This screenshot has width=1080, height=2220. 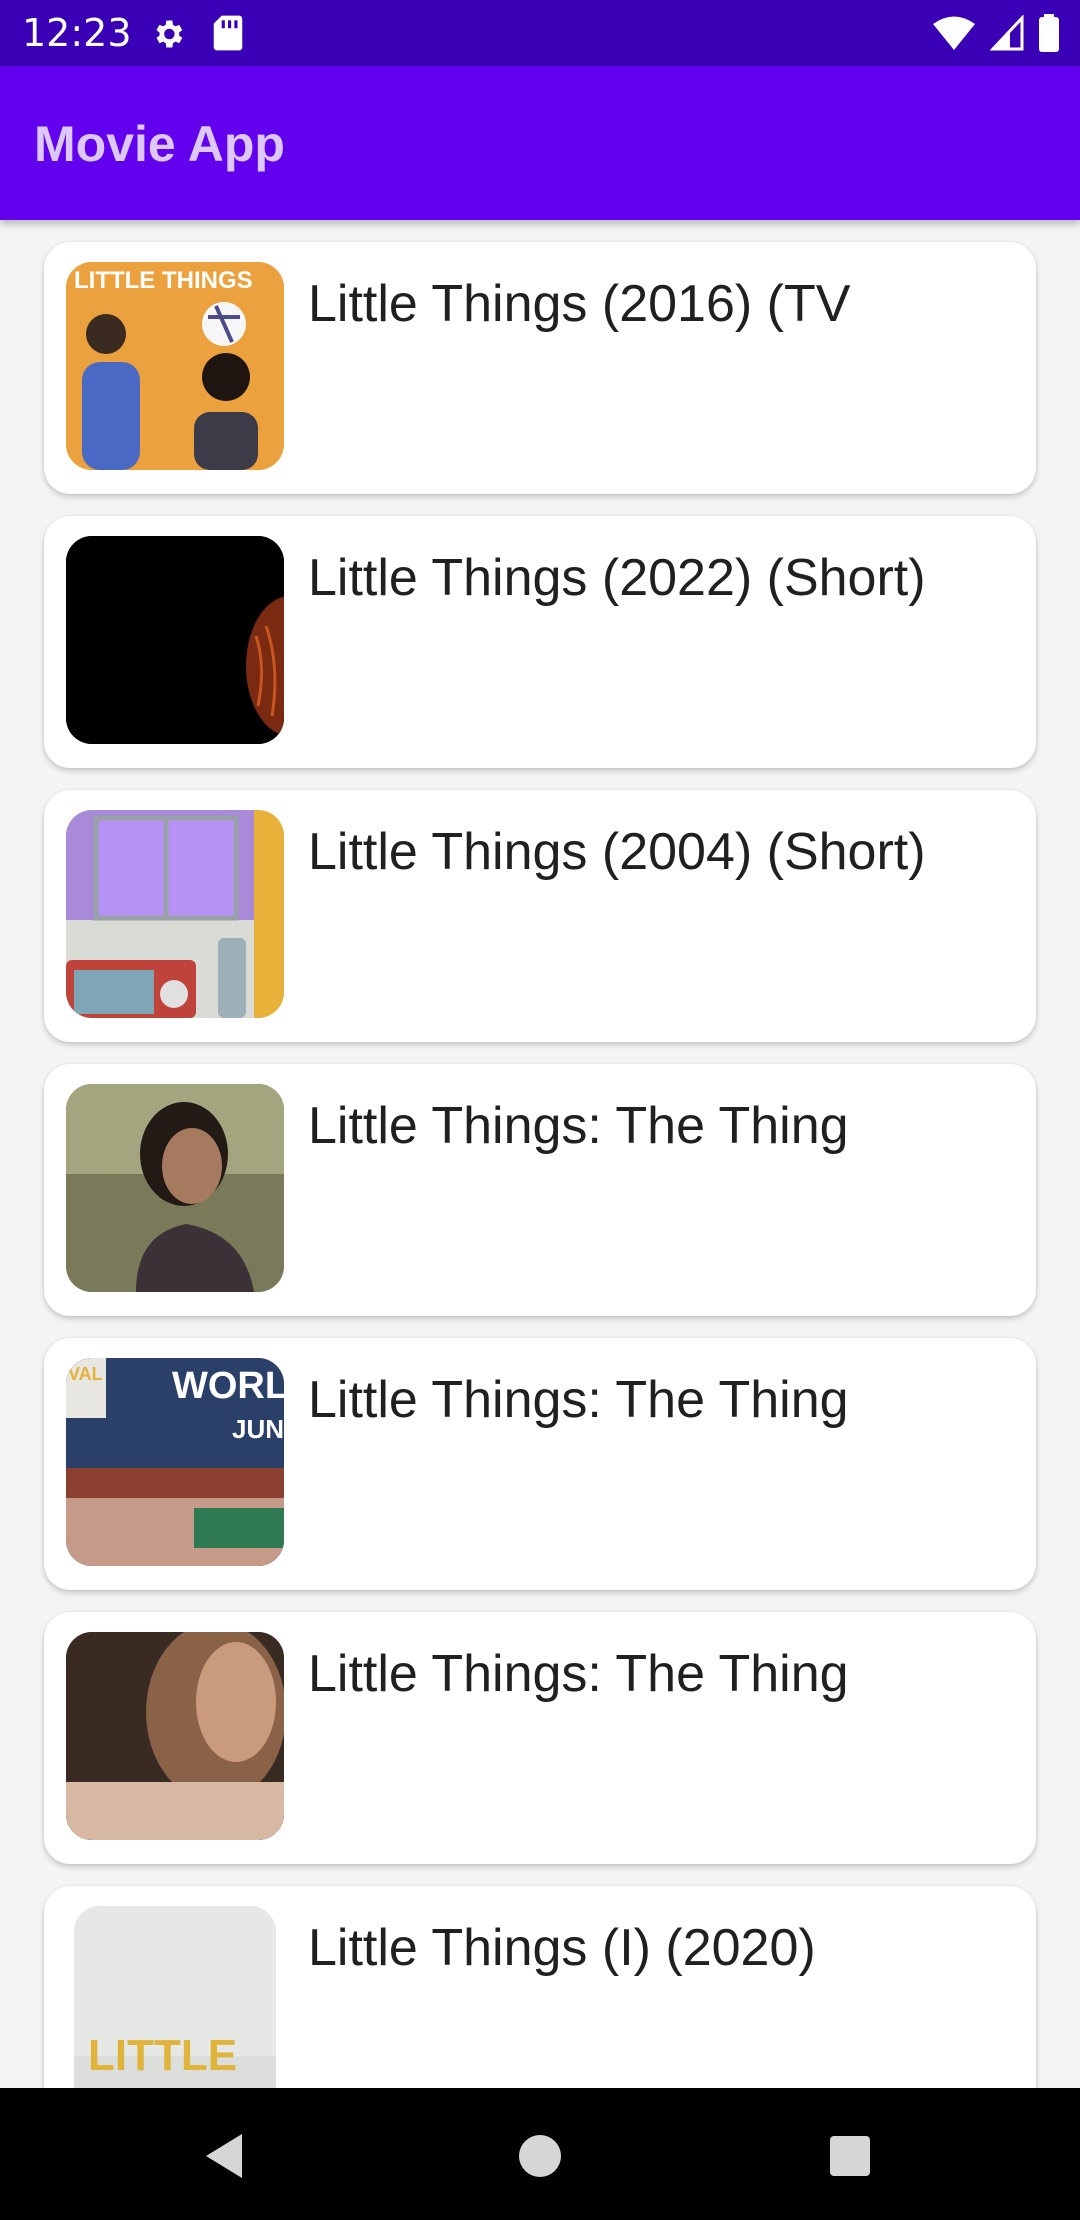 I want to click on navigation-bar, so click(x=540, y=2154).